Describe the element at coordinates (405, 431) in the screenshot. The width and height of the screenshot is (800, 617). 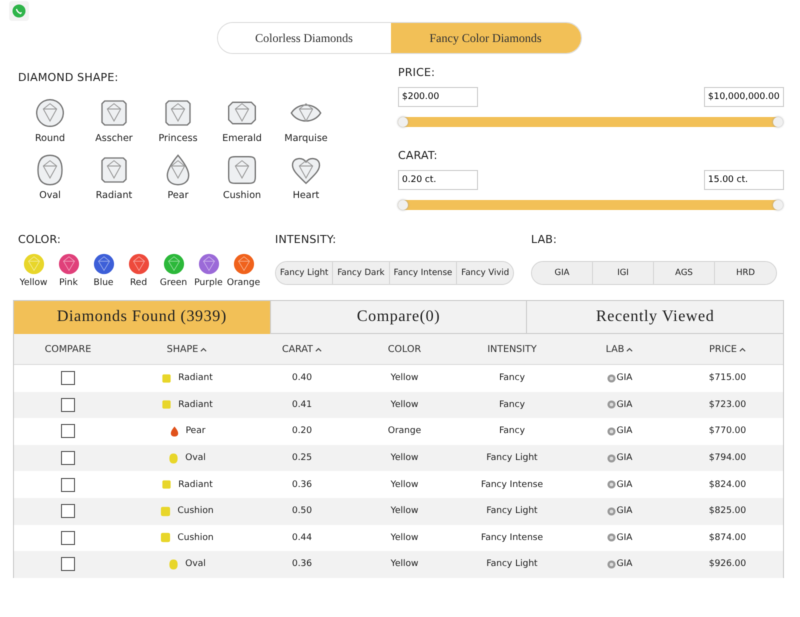
I see `table-cell: Orange` at that location.